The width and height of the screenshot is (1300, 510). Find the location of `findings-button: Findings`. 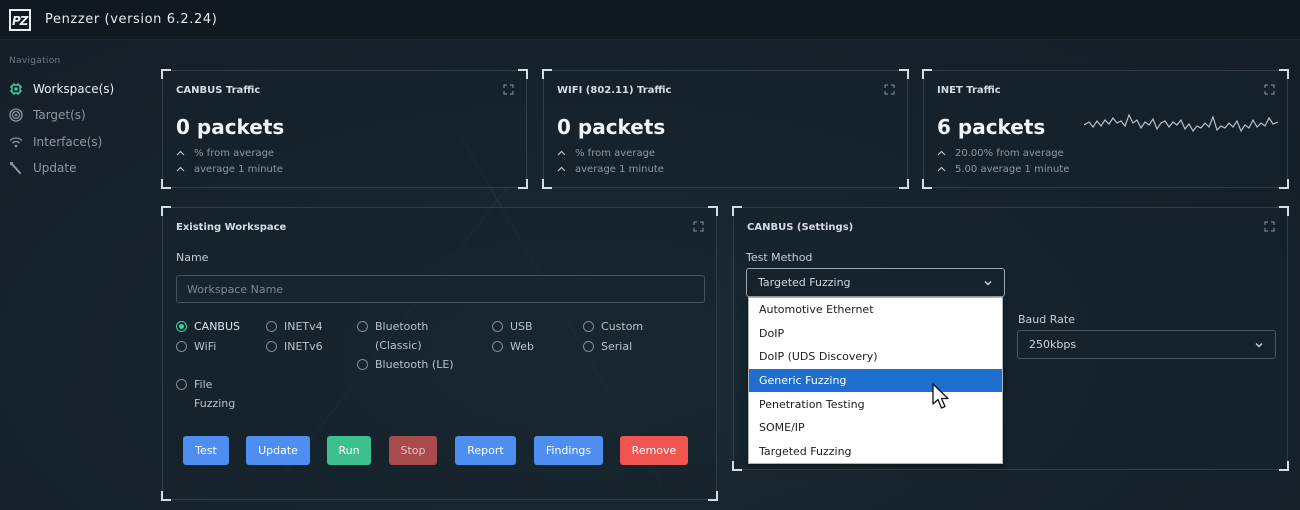

findings-button: Findings is located at coordinates (568, 450).